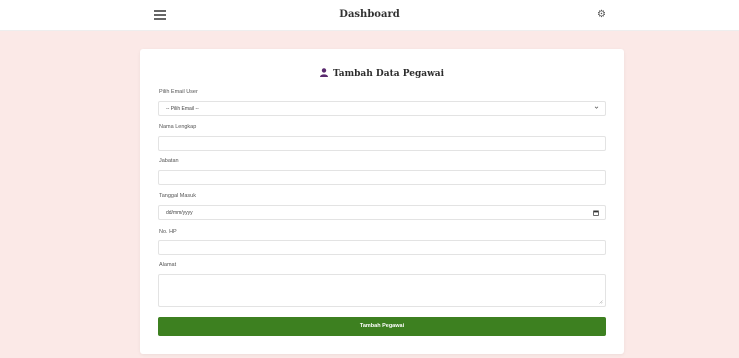 Image resolution: width=739 pixels, height=358 pixels. What do you see at coordinates (168, 265) in the screenshot?
I see `alamat-label: Alamat` at bounding box center [168, 265].